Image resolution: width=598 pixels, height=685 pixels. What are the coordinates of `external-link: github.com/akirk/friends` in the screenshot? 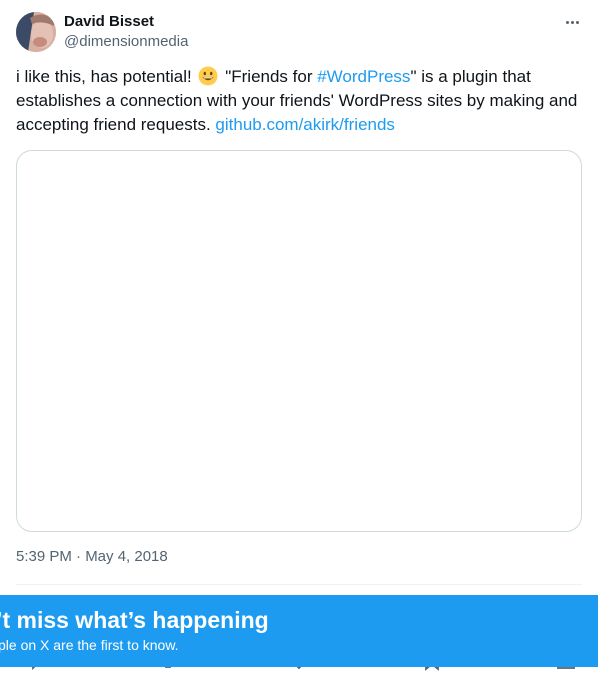 It's located at (305, 124).